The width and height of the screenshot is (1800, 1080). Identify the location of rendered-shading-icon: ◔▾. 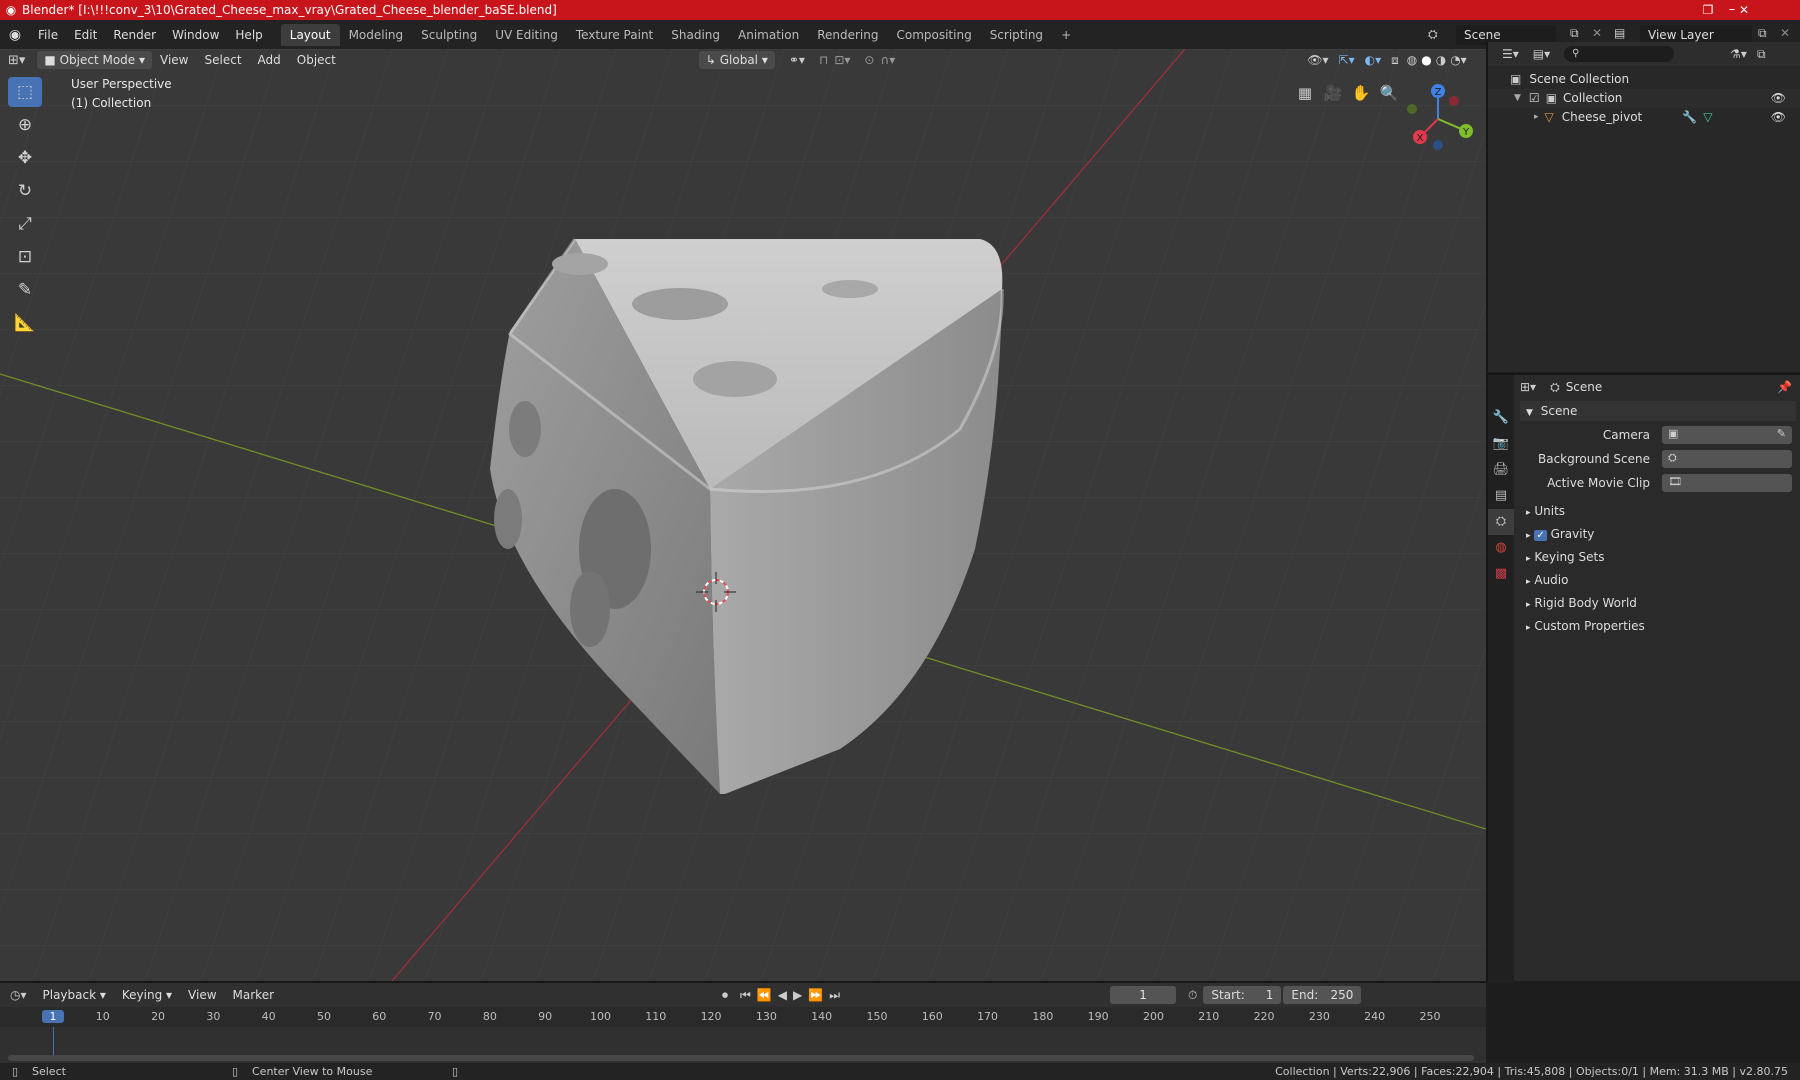
(1458, 60).